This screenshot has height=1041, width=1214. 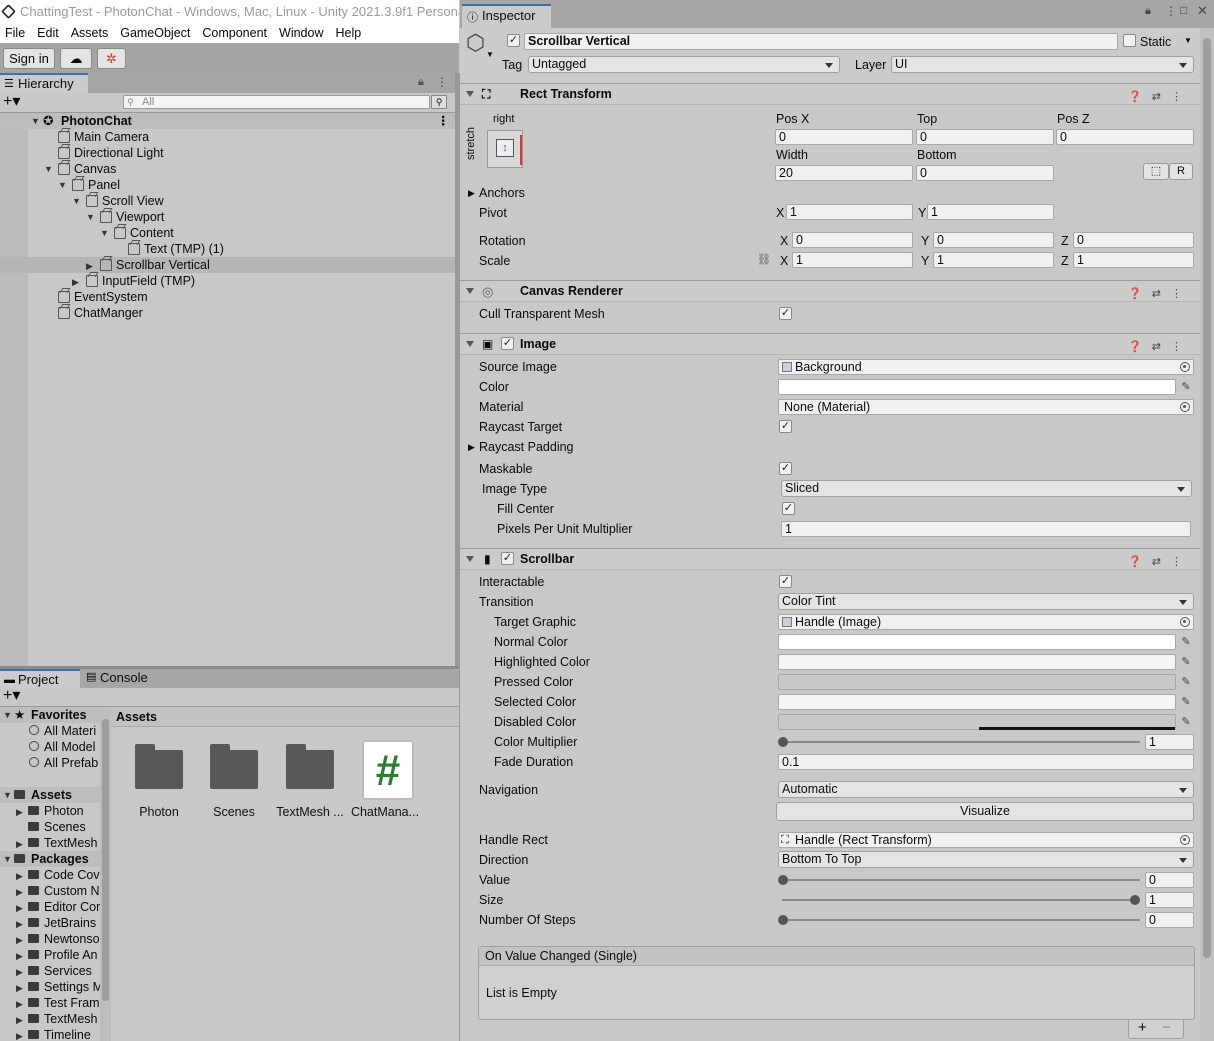 I want to click on number-of-steps-field: 0, so click(x=1169, y=920).